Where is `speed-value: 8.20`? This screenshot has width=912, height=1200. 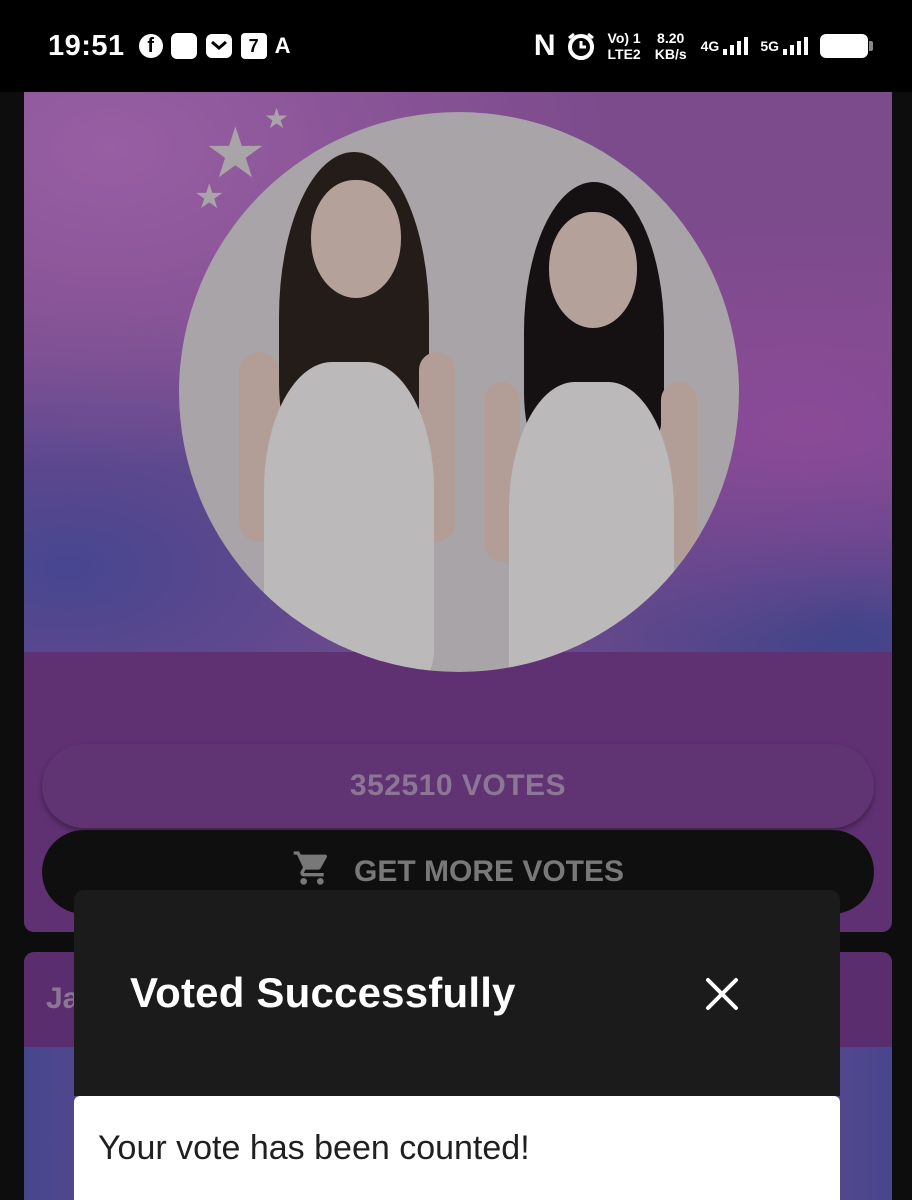
speed-value: 8.20 is located at coordinates (671, 38).